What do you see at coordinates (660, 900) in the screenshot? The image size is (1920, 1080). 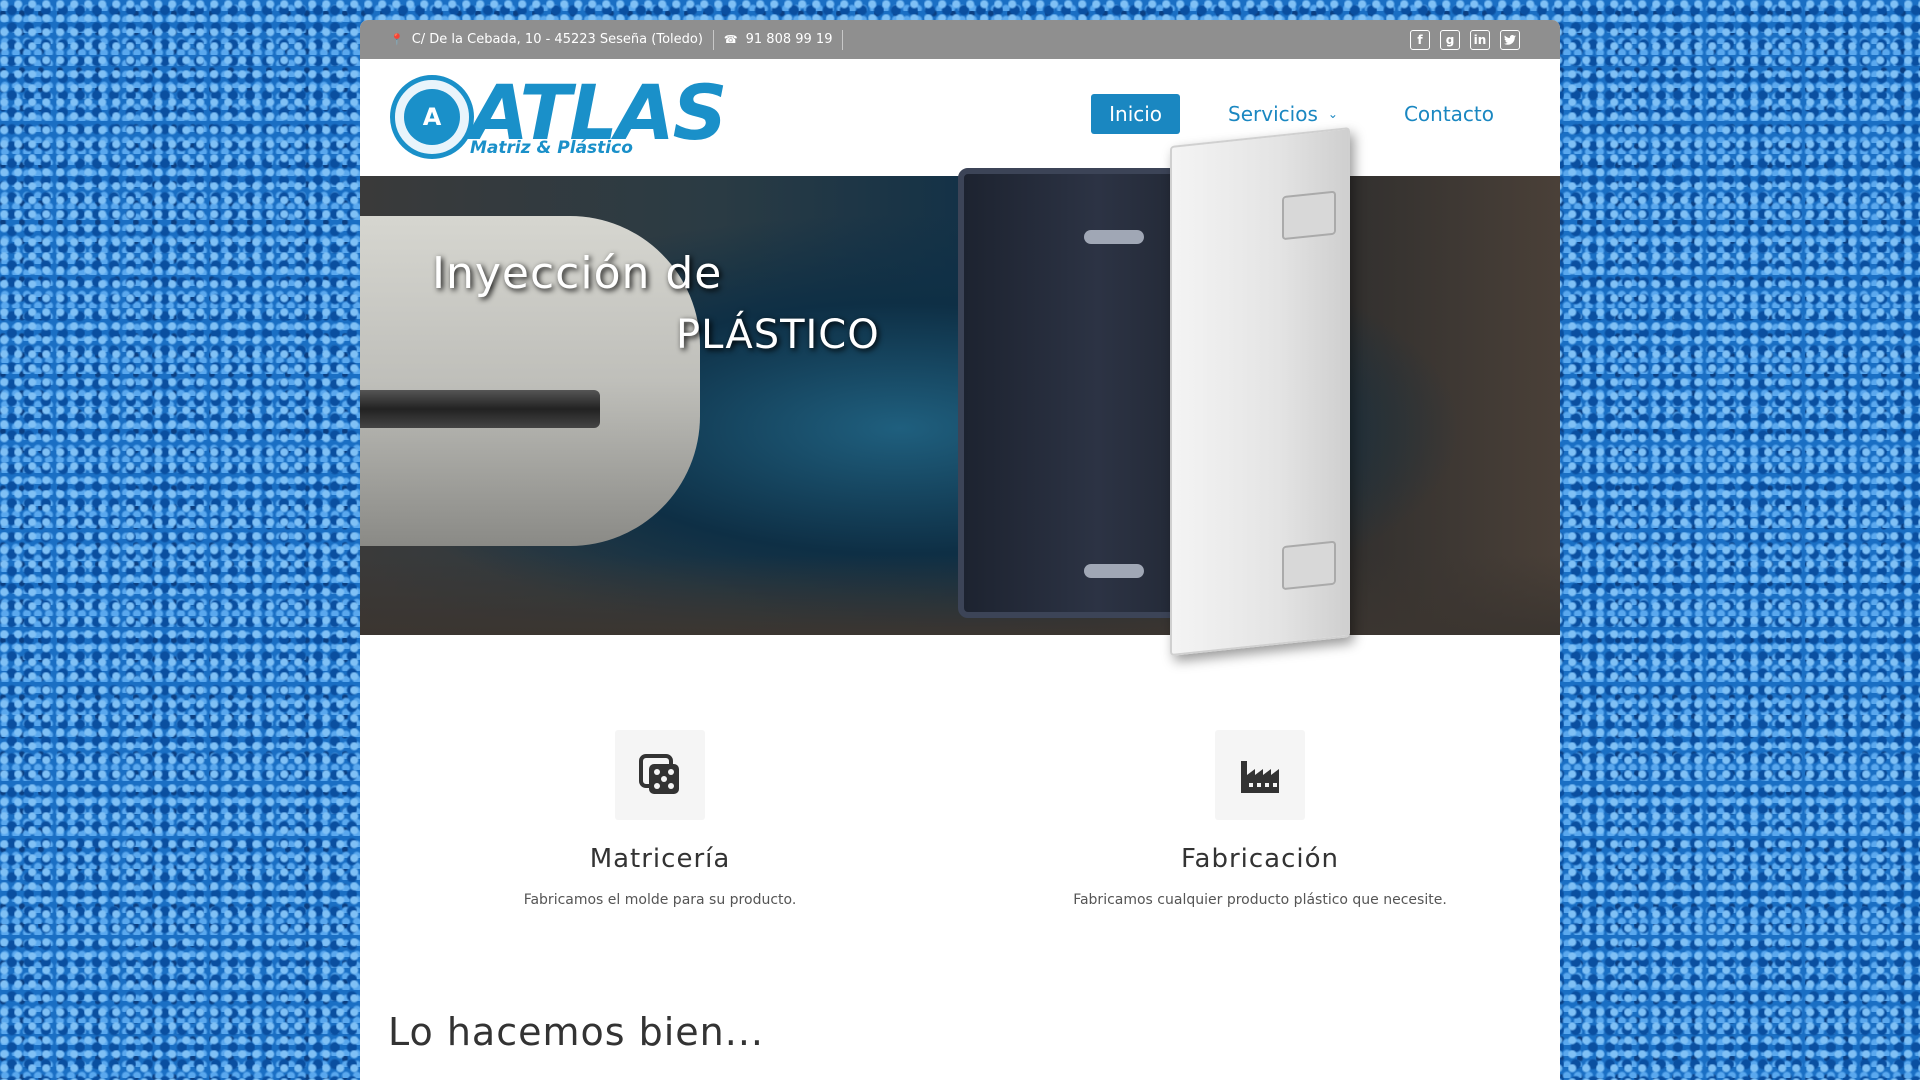 I see `service-text: Fabricamos el molde para su producto.` at bounding box center [660, 900].